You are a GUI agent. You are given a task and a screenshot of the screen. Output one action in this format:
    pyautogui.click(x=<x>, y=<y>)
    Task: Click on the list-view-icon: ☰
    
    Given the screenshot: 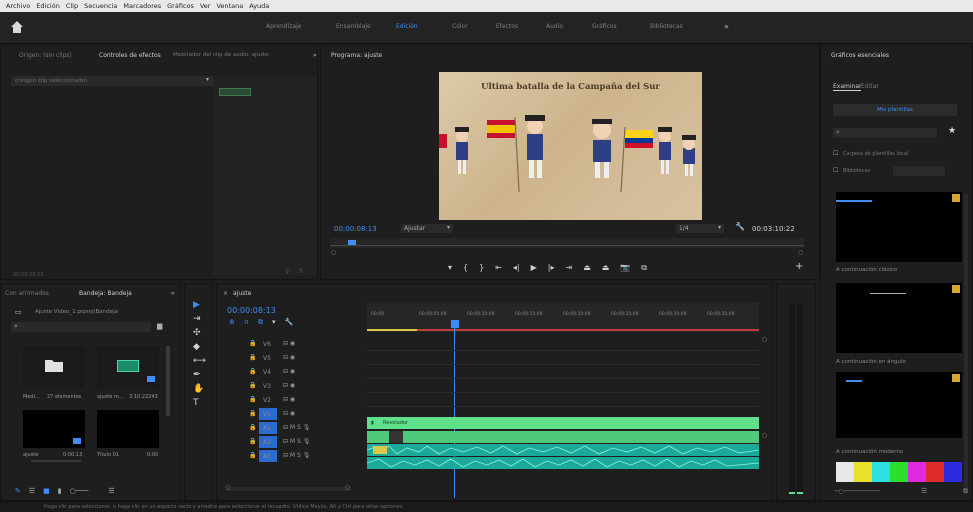 What is the action you would take?
    pyautogui.click(x=924, y=491)
    